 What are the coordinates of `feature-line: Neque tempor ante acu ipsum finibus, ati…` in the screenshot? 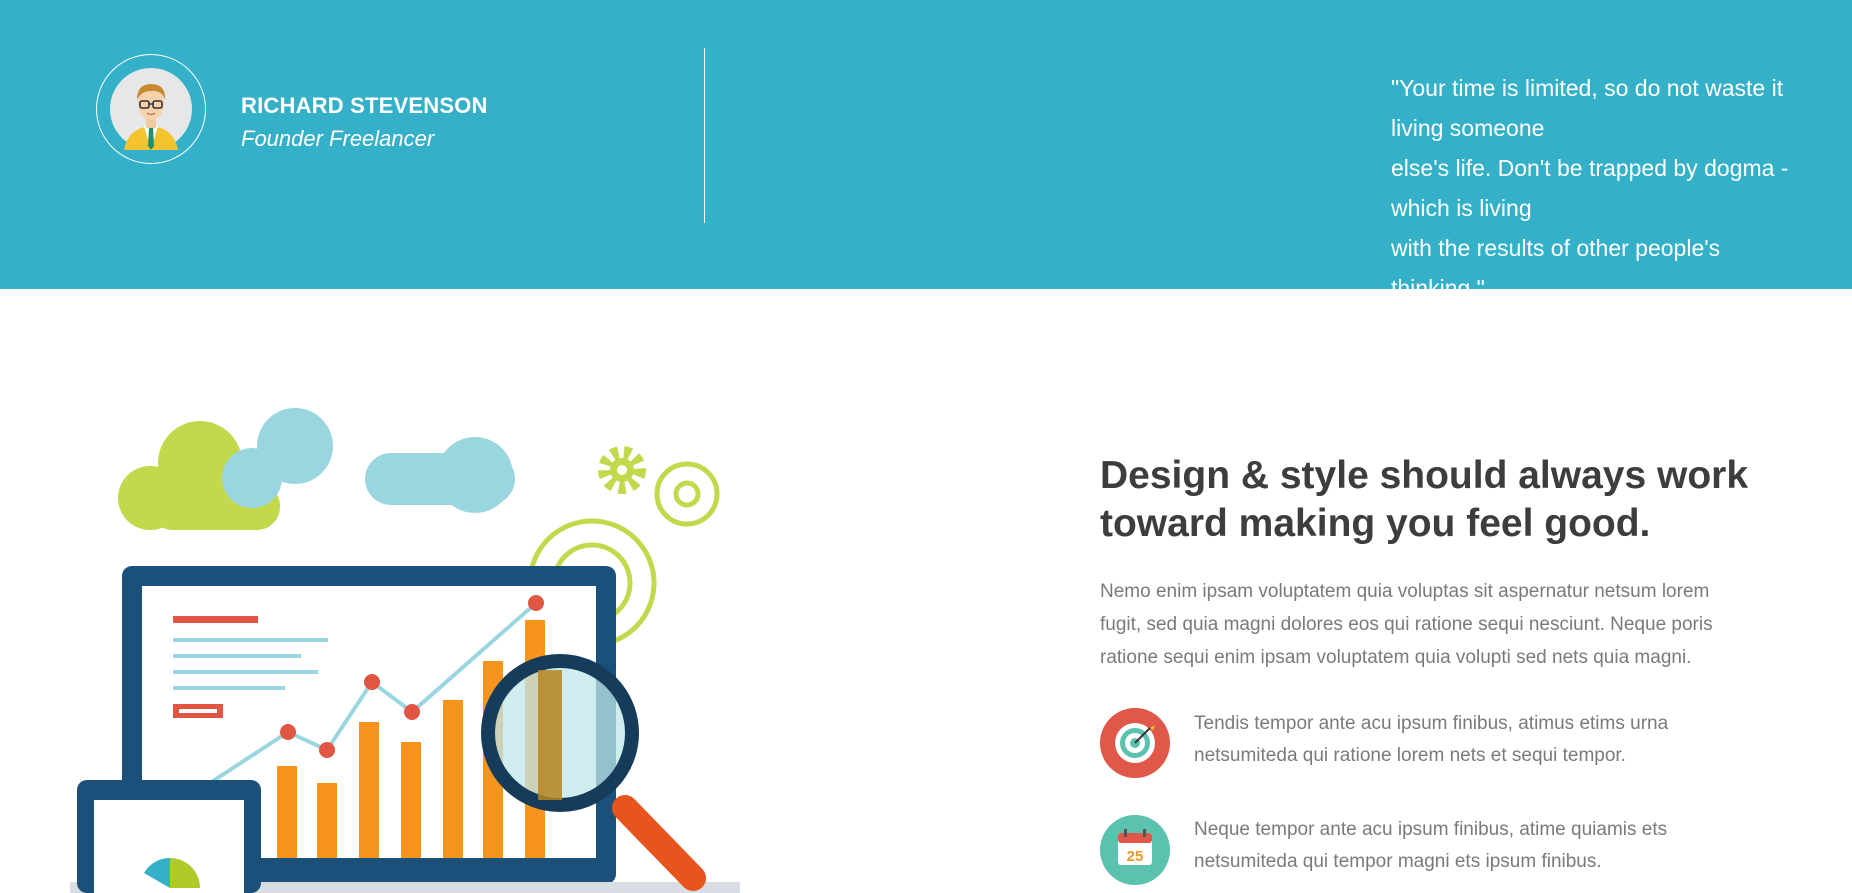 It's located at (1431, 829).